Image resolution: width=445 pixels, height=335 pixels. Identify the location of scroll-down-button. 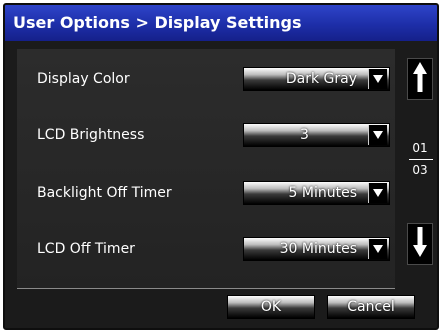
(420, 244).